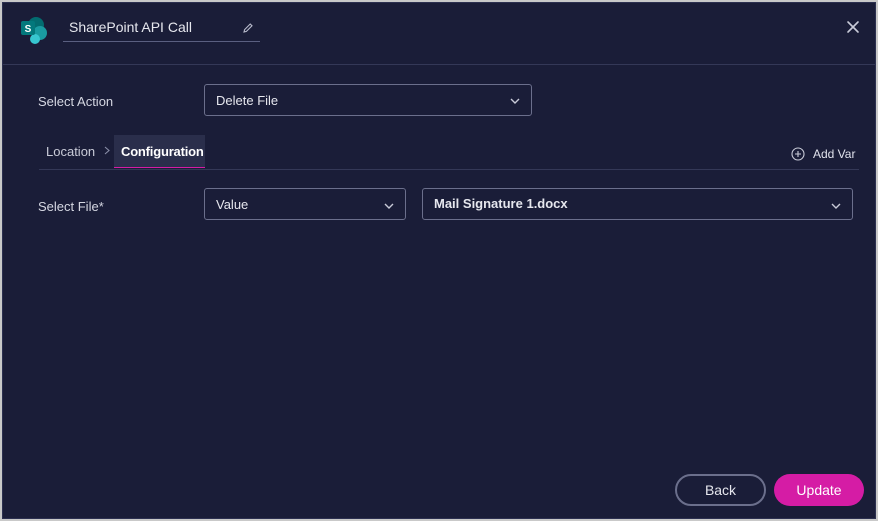 The image size is (878, 521). I want to click on chevron-right-icon, so click(107, 150).